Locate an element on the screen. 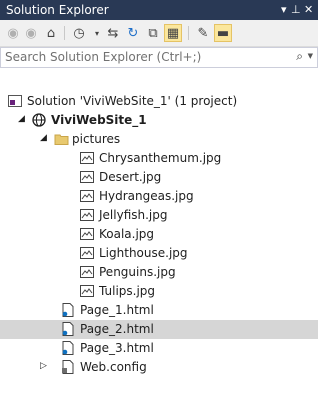 The width and height of the screenshot is (320, 398). forward-icon: ◉ is located at coordinates (31, 33).